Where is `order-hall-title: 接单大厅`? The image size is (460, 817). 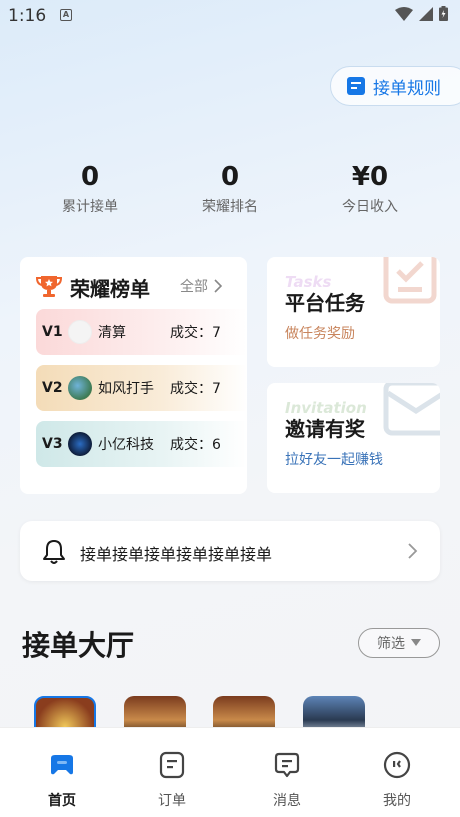 order-hall-title: 接单大厅 is located at coordinates (78, 645).